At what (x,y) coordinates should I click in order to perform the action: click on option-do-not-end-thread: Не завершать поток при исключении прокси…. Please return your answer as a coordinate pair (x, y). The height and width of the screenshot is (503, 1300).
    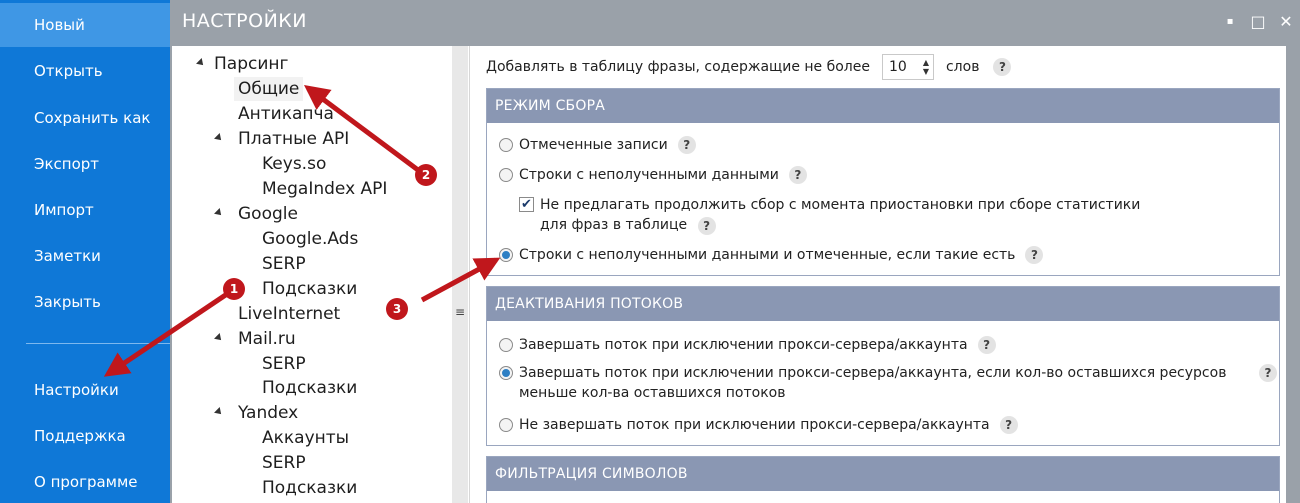
    Looking at the image, I should click on (758, 425).